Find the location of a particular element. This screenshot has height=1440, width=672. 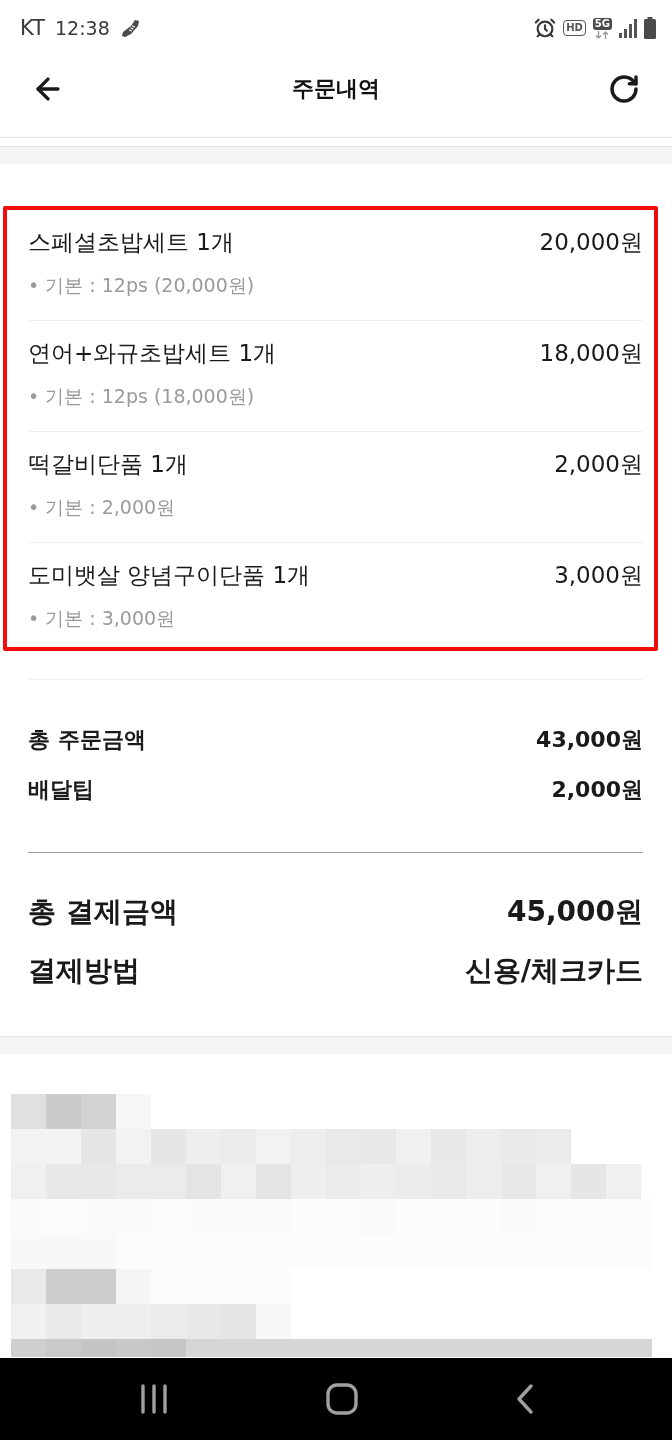

back-nav-button is located at coordinates (525, 1399).